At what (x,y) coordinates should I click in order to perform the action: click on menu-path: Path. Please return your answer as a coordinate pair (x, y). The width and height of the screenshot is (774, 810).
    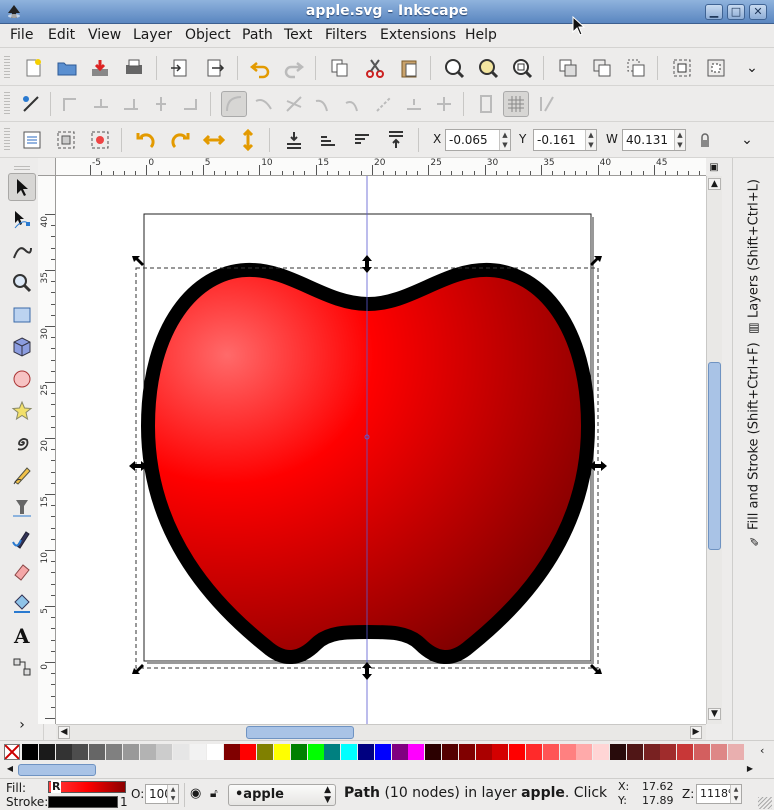
    Looking at the image, I should click on (257, 35).